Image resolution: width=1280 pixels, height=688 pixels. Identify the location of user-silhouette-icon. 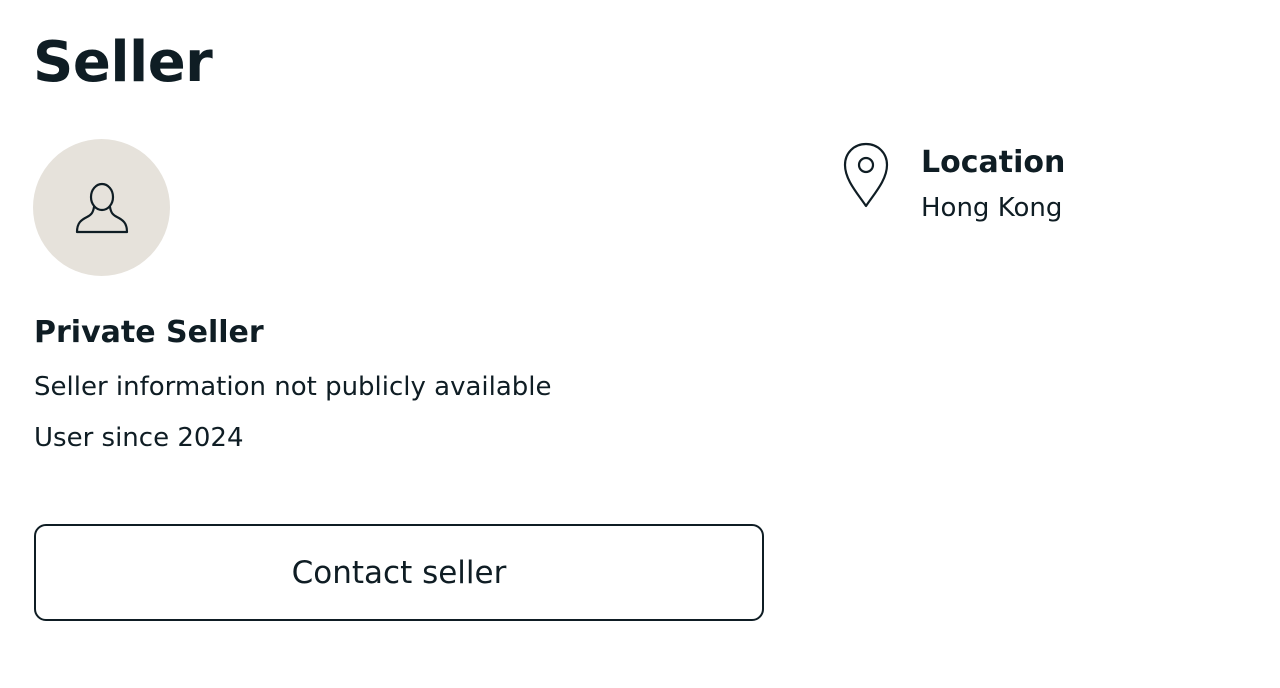
(101, 207).